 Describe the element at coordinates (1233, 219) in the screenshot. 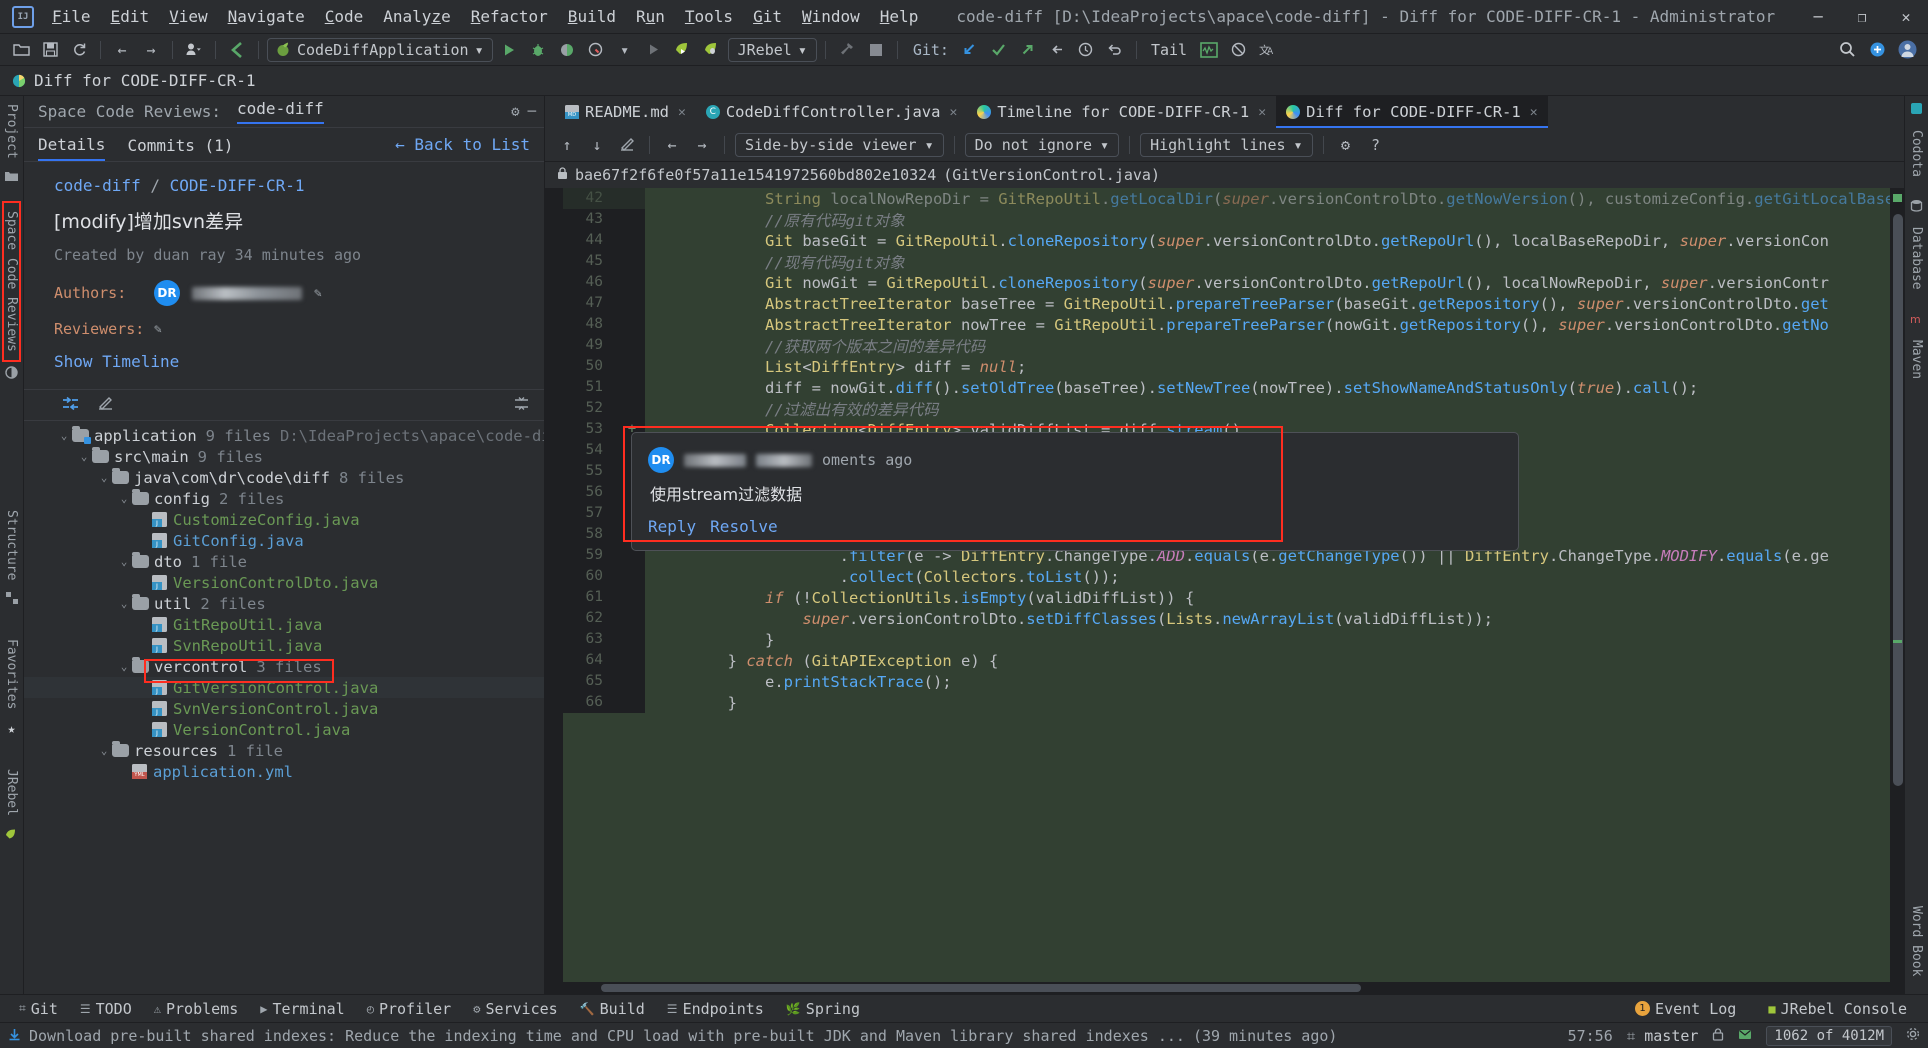

I see `code-line: 43 //原有代码git对象` at that location.